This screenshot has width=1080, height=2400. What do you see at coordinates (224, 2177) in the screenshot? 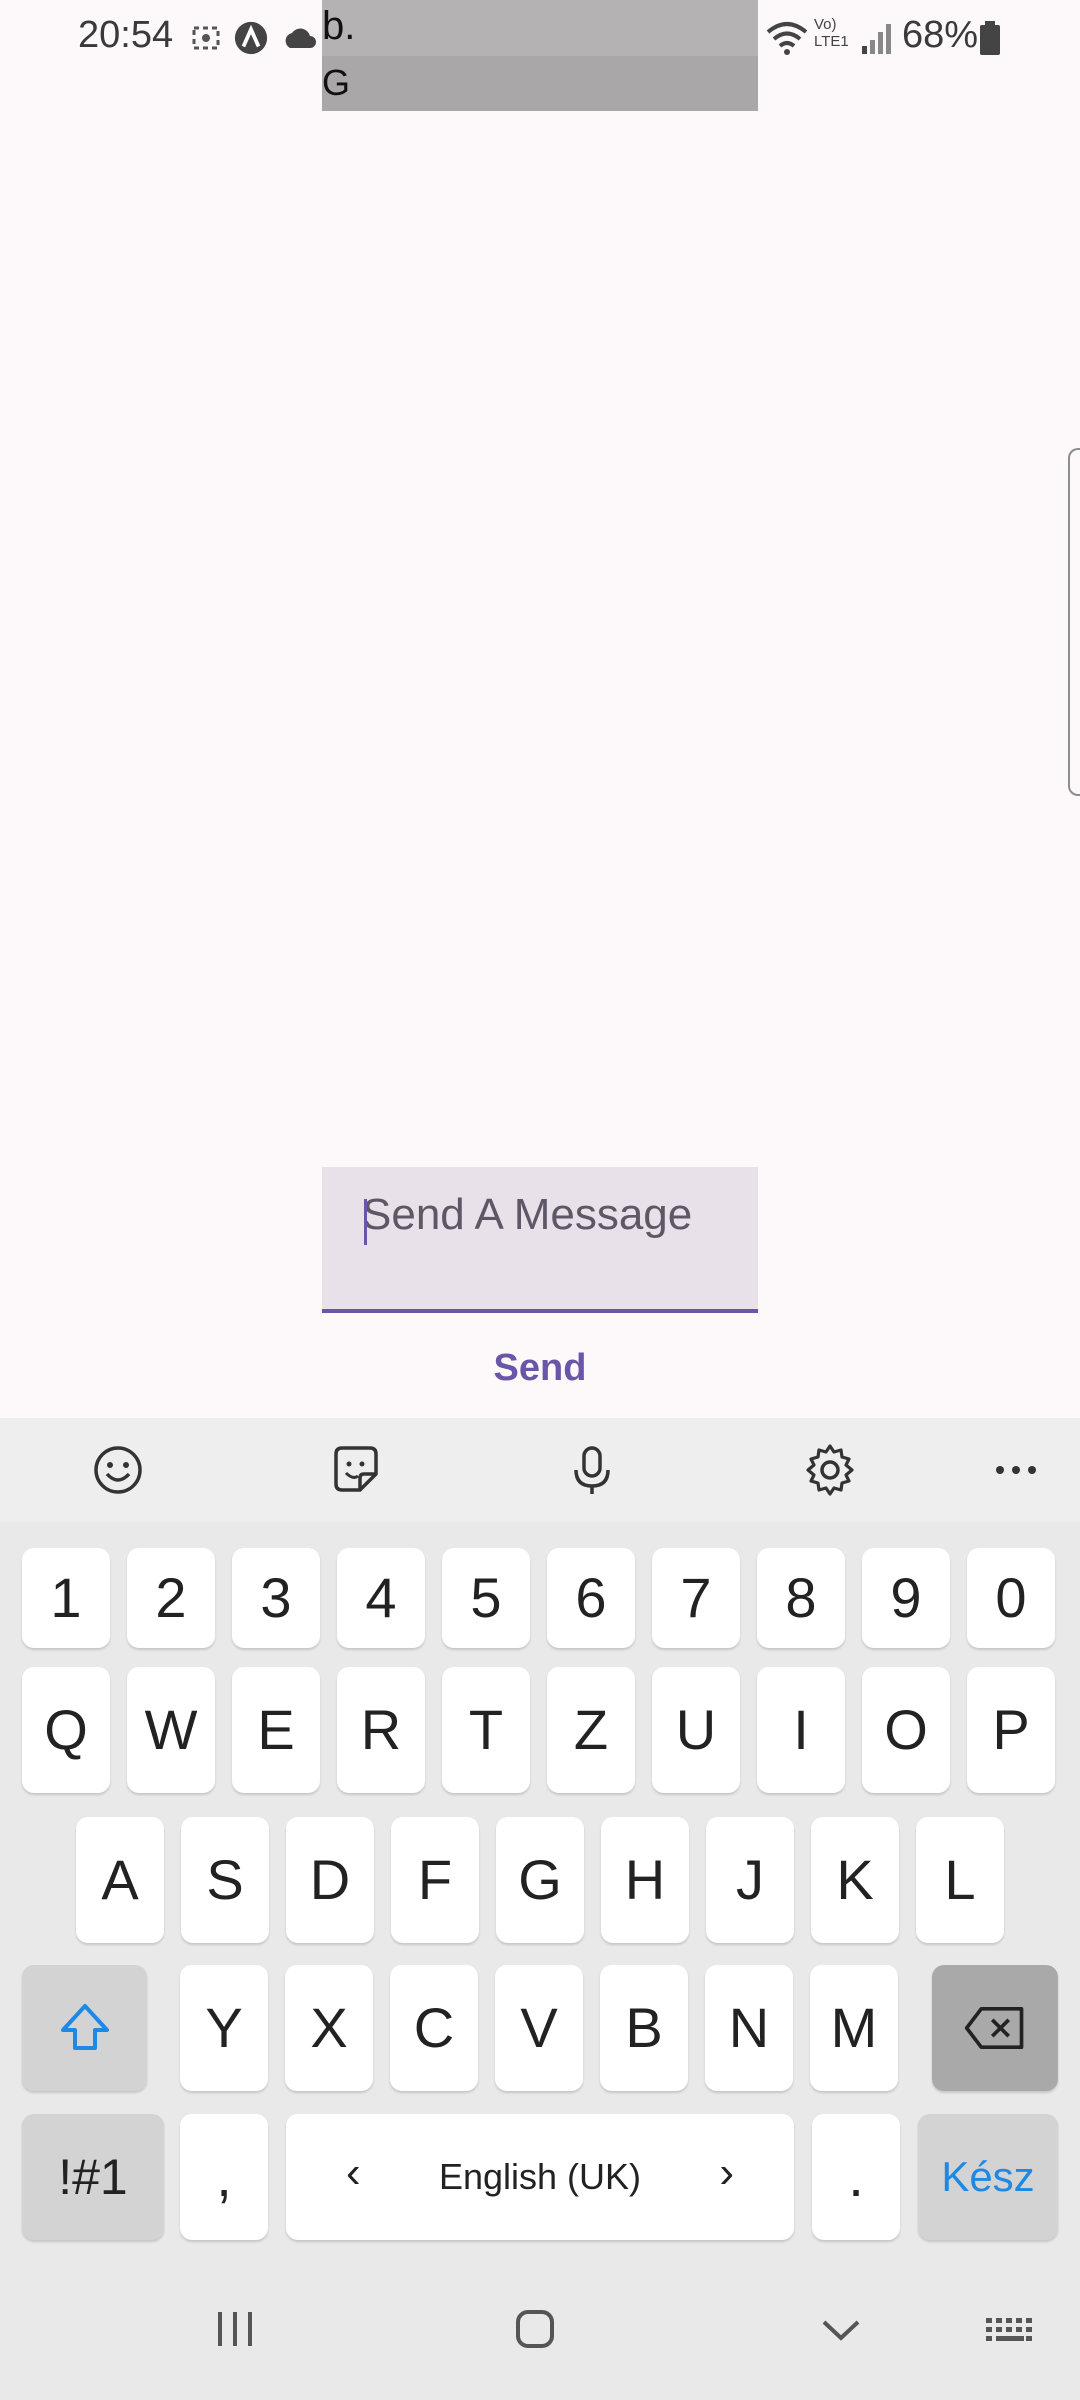
I see `comma-key: ,` at bounding box center [224, 2177].